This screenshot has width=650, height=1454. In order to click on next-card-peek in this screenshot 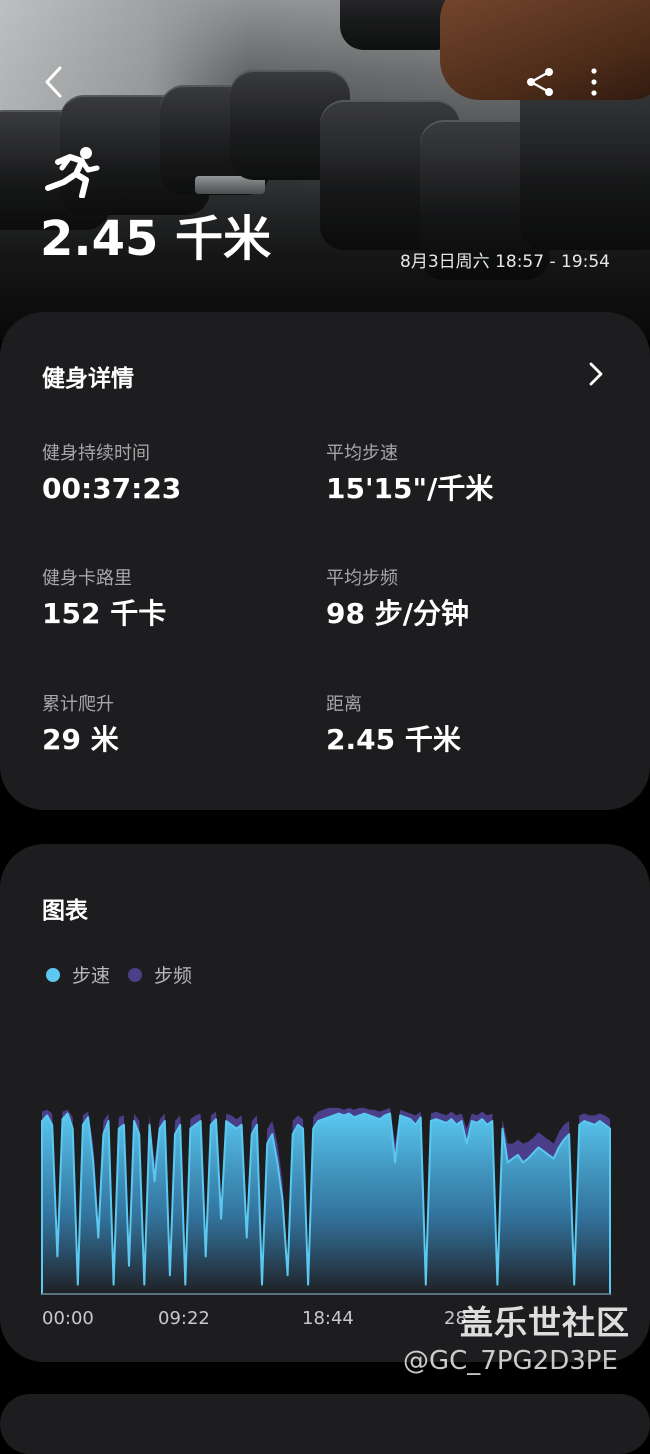, I will do `click(325, 1424)`.